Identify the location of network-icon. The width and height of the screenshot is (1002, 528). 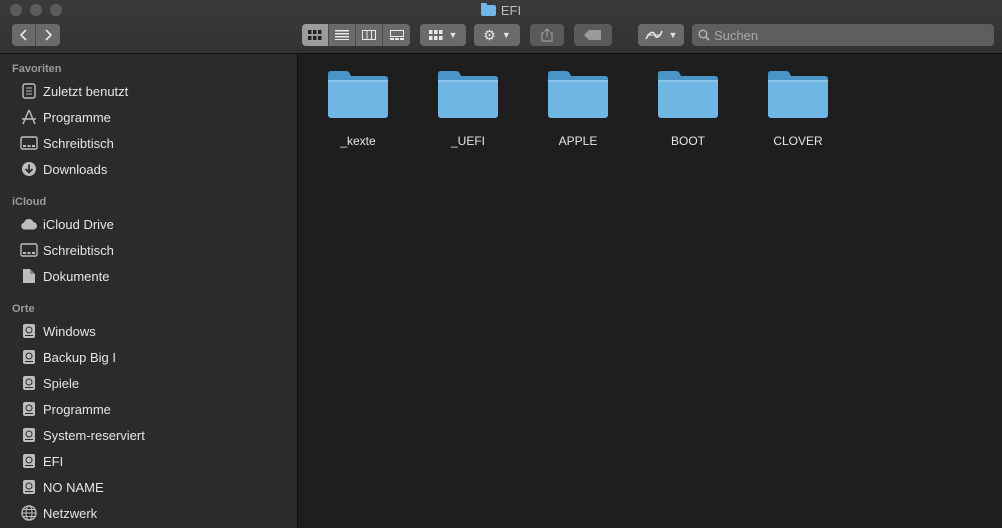
(29, 513).